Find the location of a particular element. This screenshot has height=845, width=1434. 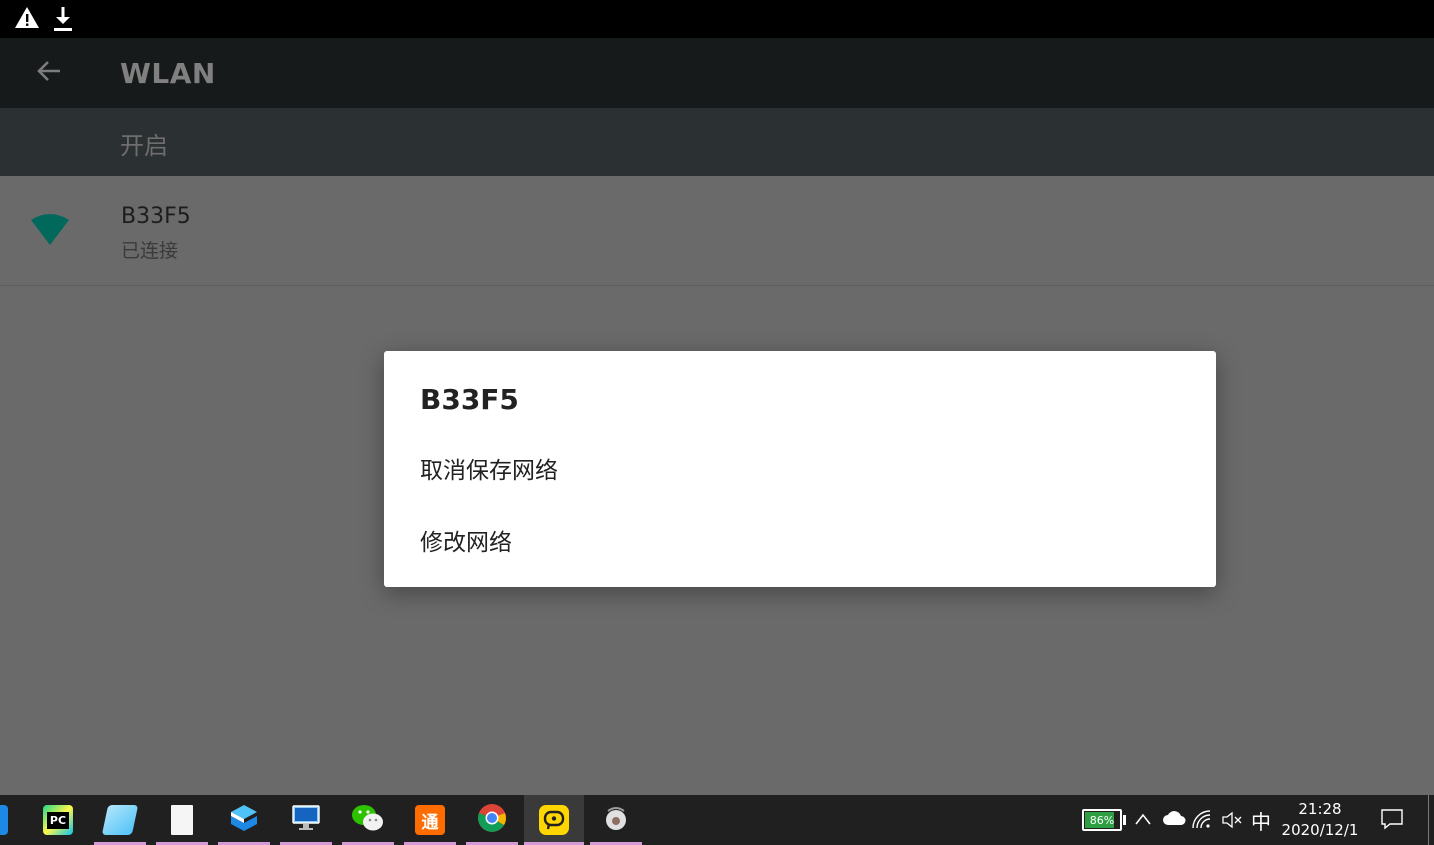

partial-app-icon is located at coordinates (4, 820).